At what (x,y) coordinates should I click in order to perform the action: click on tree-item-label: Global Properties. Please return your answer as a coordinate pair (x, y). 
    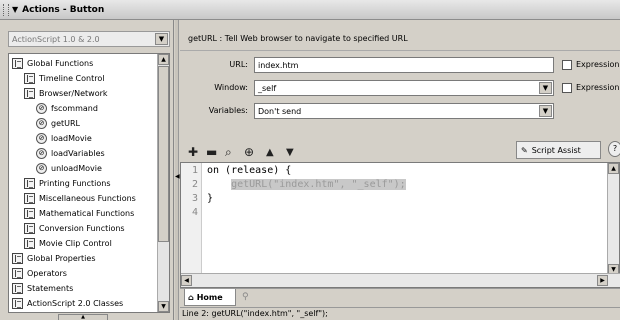
    Looking at the image, I should click on (61, 258).